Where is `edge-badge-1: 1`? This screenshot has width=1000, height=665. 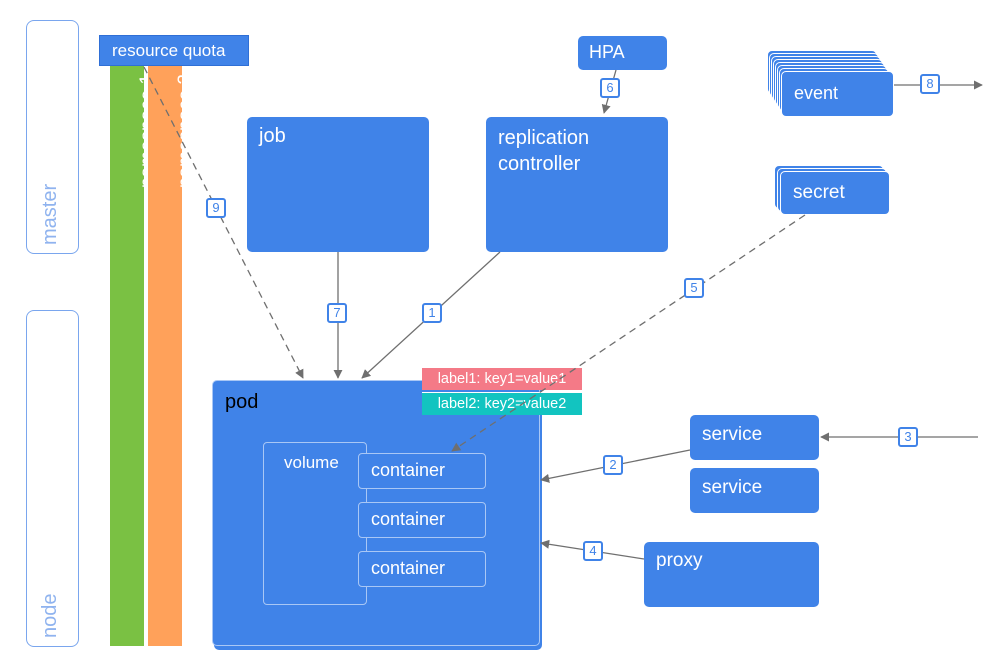
edge-badge-1: 1 is located at coordinates (432, 313).